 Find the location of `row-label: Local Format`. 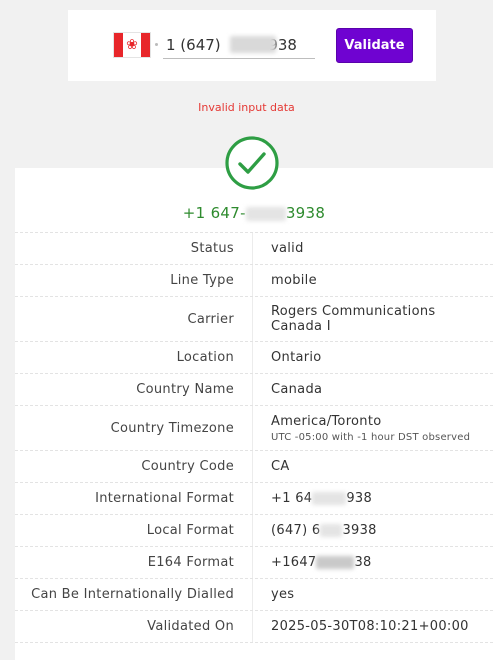

row-label: Local Format is located at coordinates (190, 530).